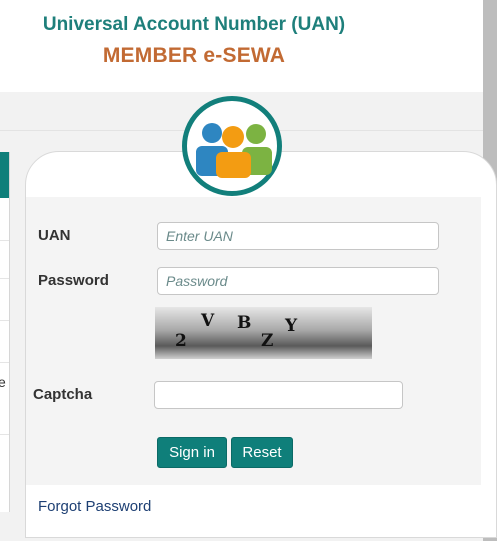 This screenshot has width=497, height=541. Describe the element at coordinates (3, 382) in the screenshot. I see `left-panel-partial-text: e` at that location.